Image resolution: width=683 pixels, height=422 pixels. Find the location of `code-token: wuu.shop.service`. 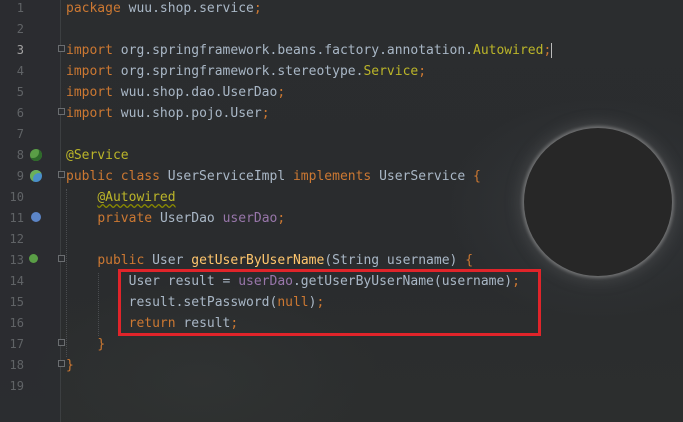

code-token: wuu.shop.service is located at coordinates (191, 8).